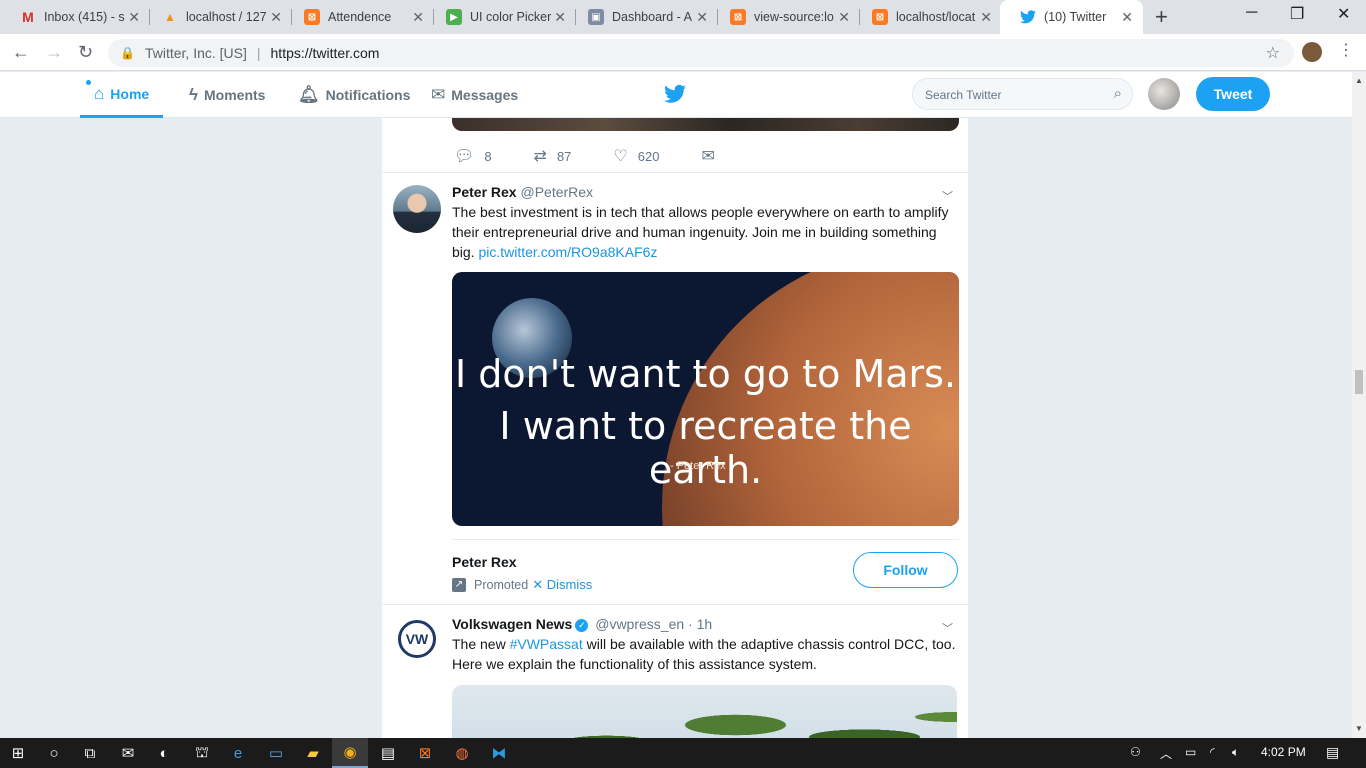 This screenshot has width=1366, height=768. Describe the element at coordinates (675, 172) in the screenshot. I see `tweet-divider` at that location.